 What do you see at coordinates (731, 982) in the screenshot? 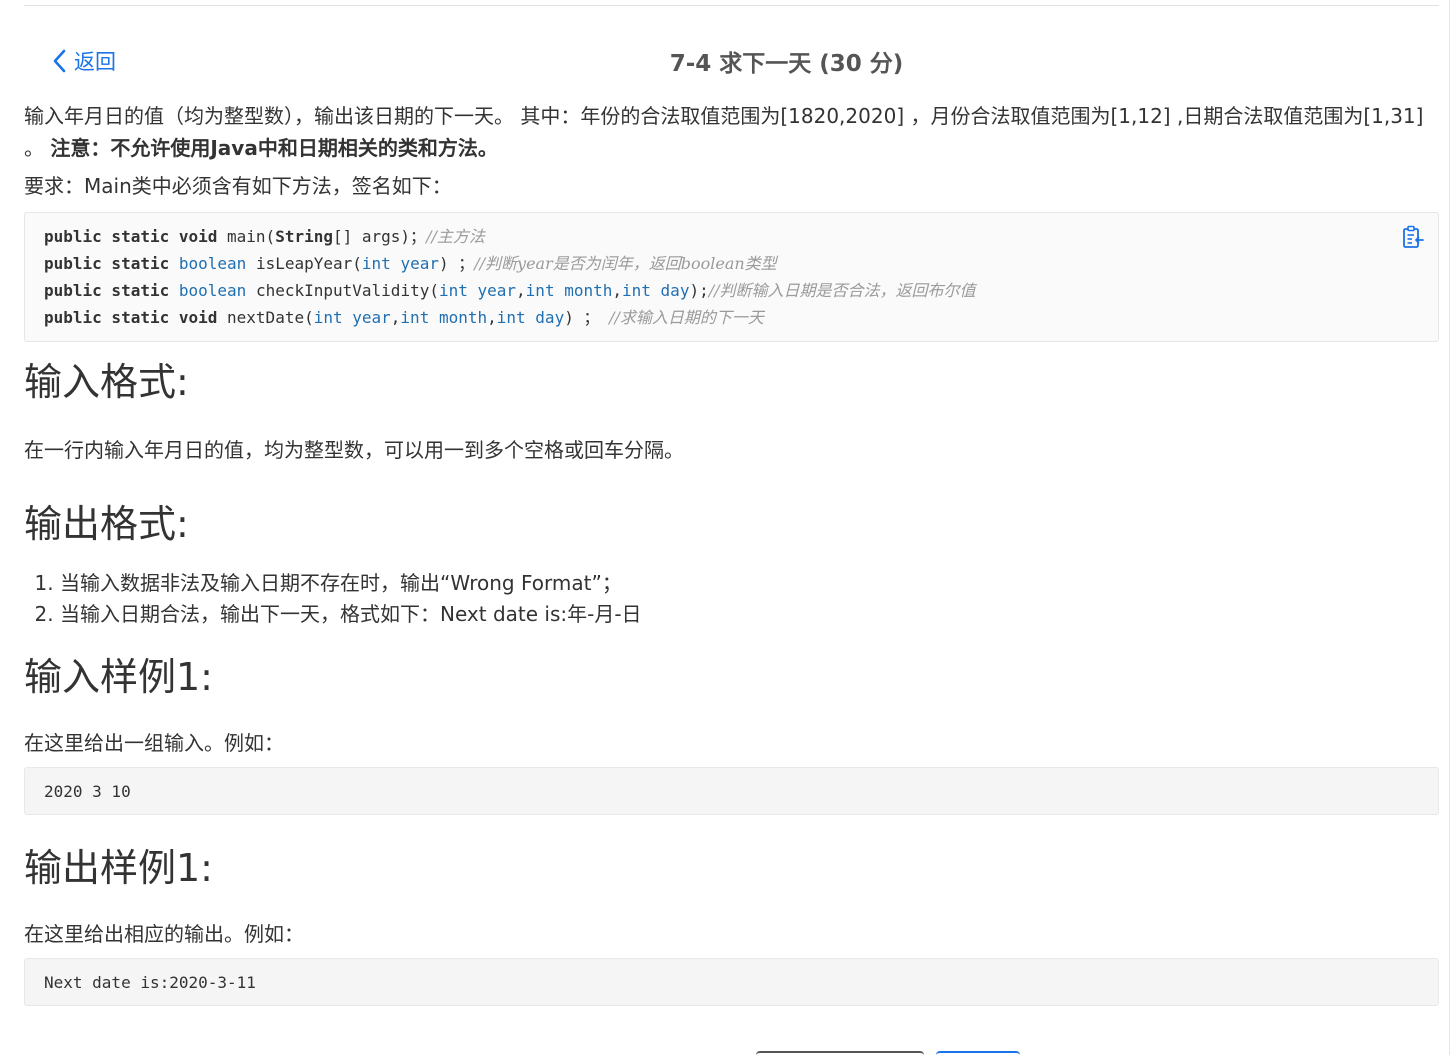
I see `output-sample-code: Next date is:2020-3-11` at bounding box center [731, 982].